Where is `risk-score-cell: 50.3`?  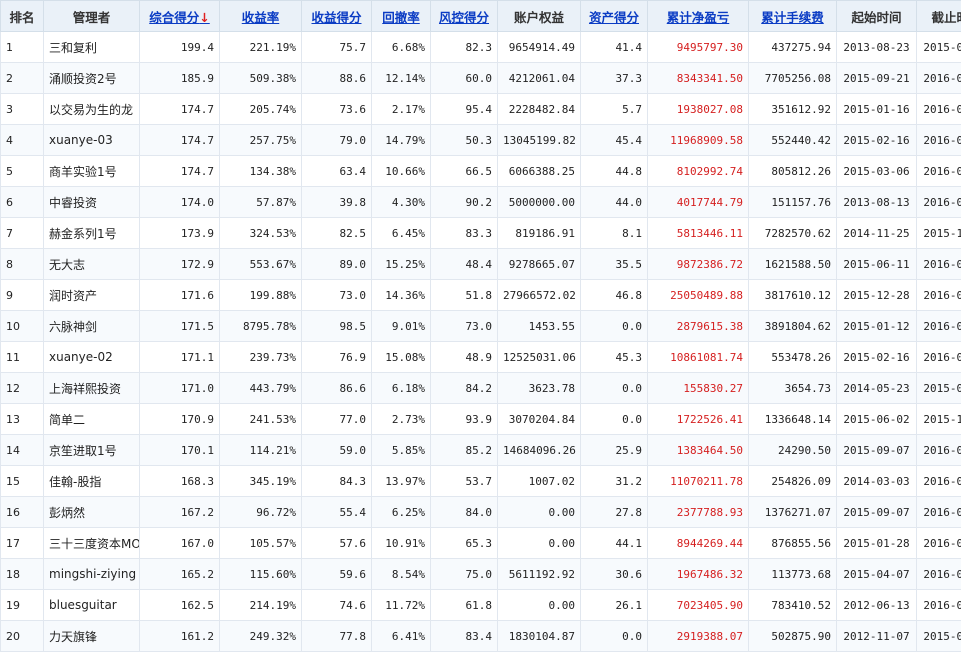 risk-score-cell: 50.3 is located at coordinates (464, 140).